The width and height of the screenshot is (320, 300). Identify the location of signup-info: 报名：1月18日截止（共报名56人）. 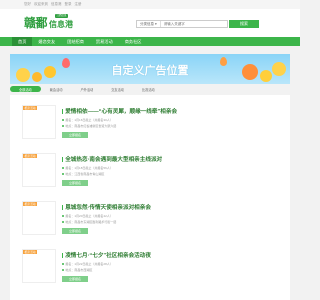
(89, 168).